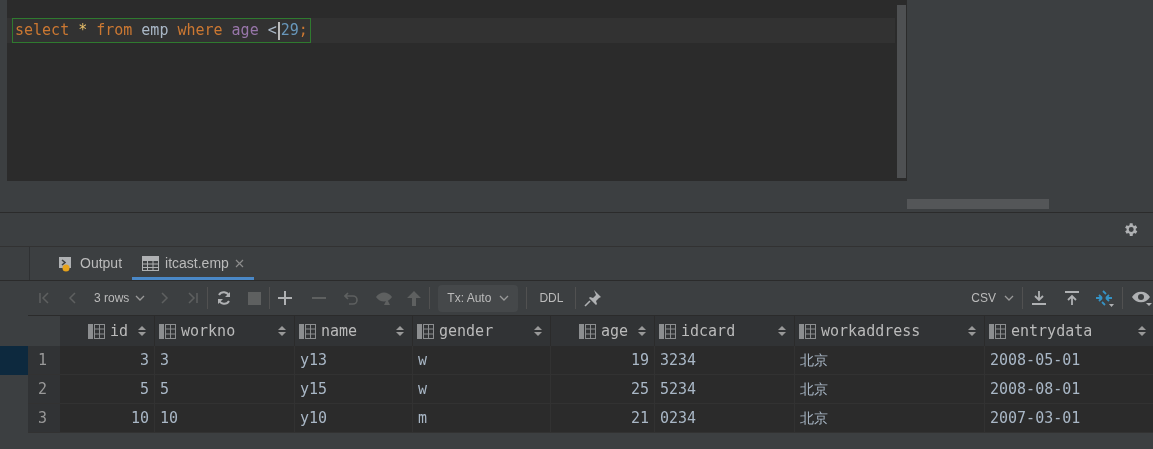 The height and width of the screenshot is (449, 1153). Describe the element at coordinates (225, 331) in the screenshot. I see `column-header: workno` at that location.